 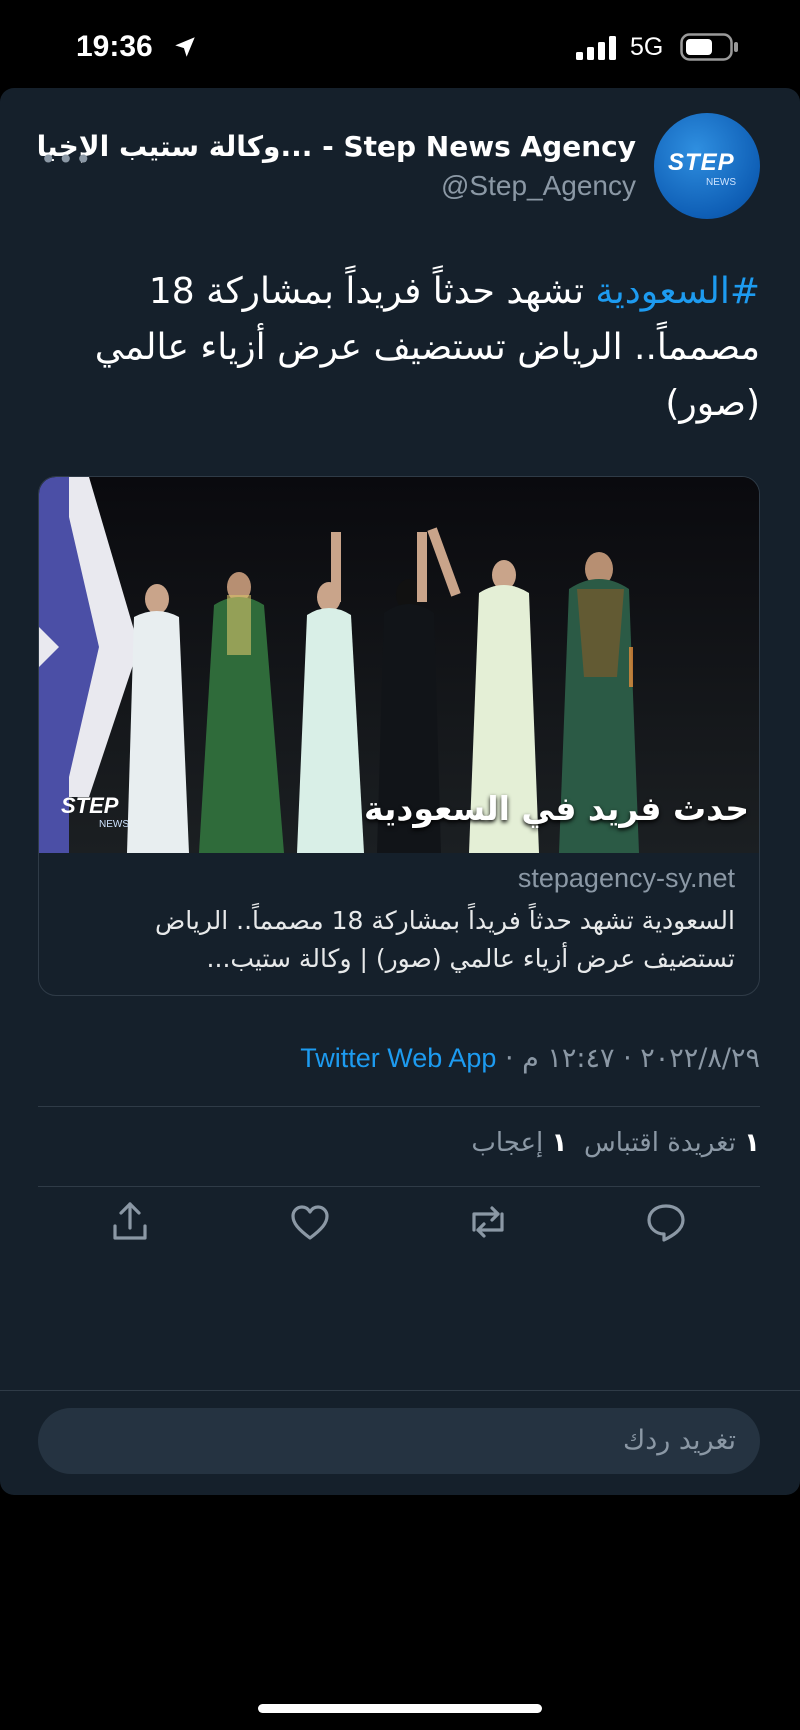 I want to click on image-logo-subtext: NEWS, so click(x=114, y=824).